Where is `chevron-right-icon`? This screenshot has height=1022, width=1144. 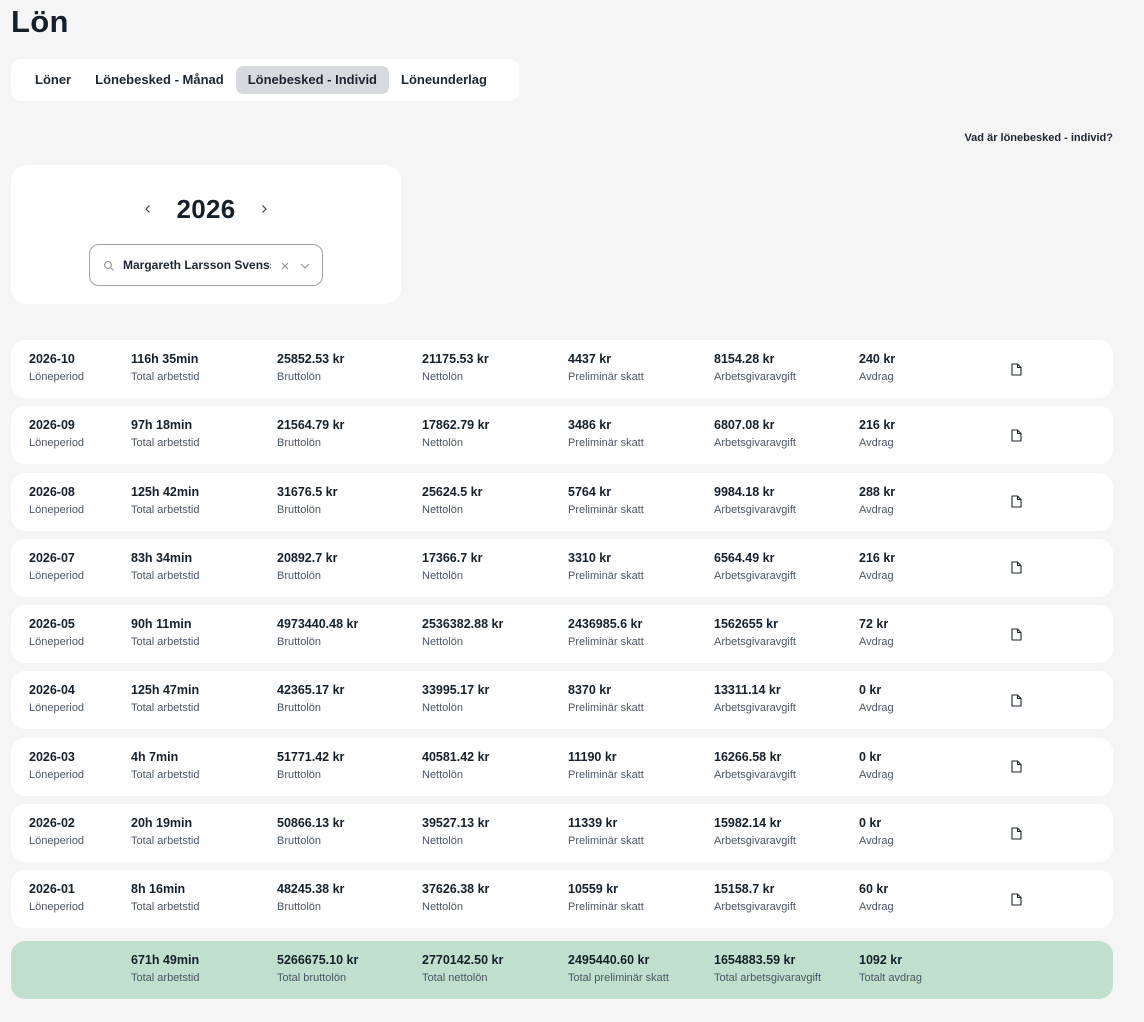
chevron-right-icon is located at coordinates (264, 209).